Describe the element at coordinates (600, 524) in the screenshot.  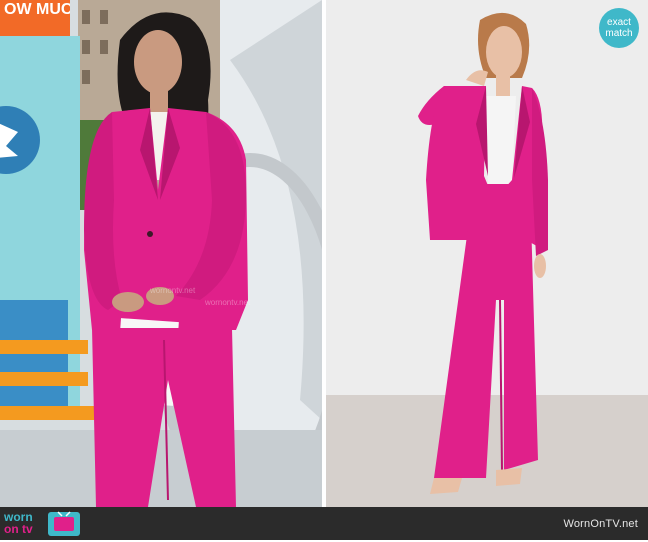
I see `site-name: WornOnTV.net` at that location.